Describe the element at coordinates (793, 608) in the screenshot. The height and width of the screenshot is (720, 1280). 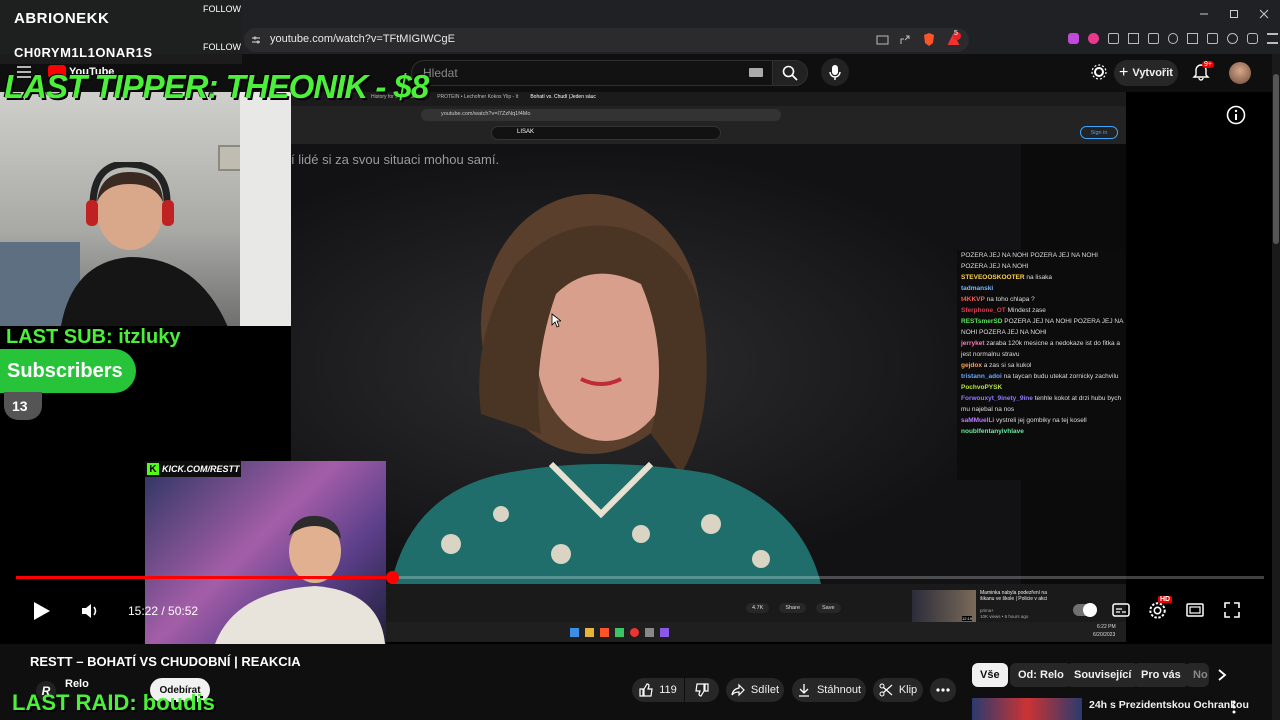
I see `inner-action-row: 4.7K Share Save` at that location.